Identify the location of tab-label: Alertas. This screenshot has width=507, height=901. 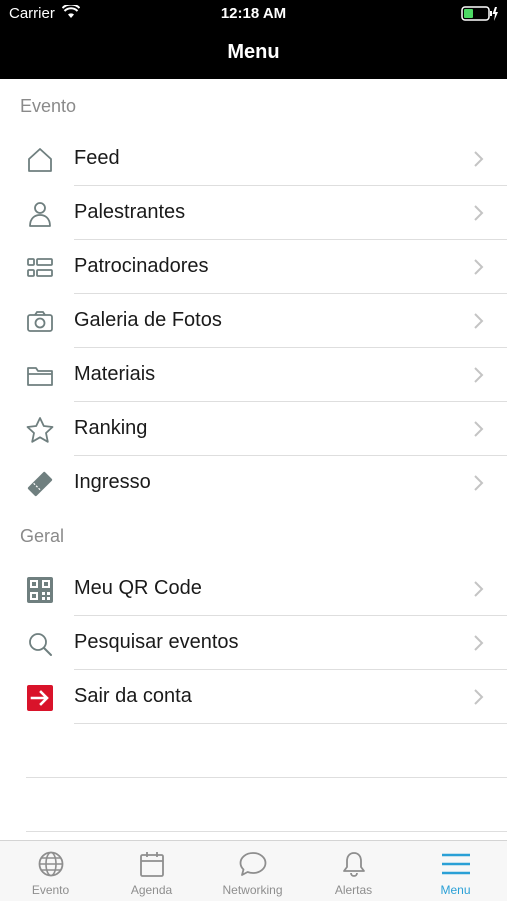
(353, 890).